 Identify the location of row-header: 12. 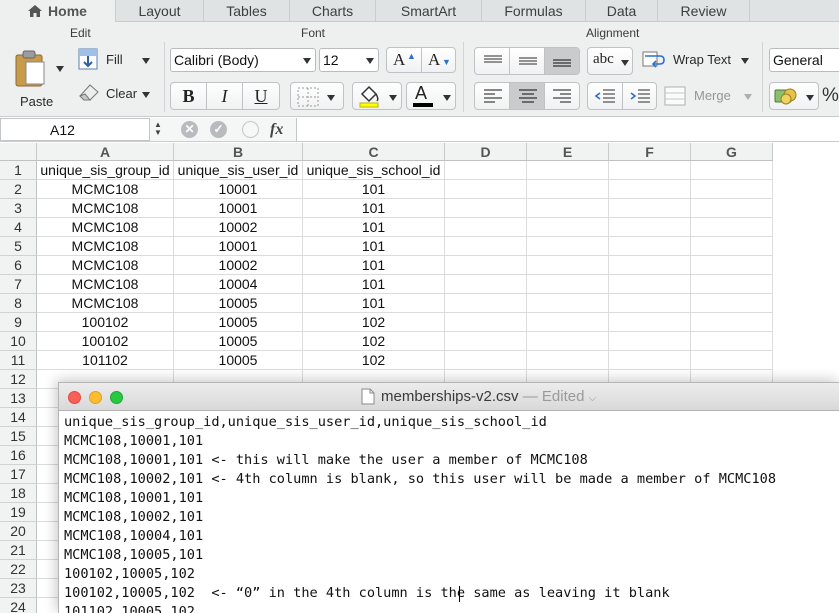
(18, 379).